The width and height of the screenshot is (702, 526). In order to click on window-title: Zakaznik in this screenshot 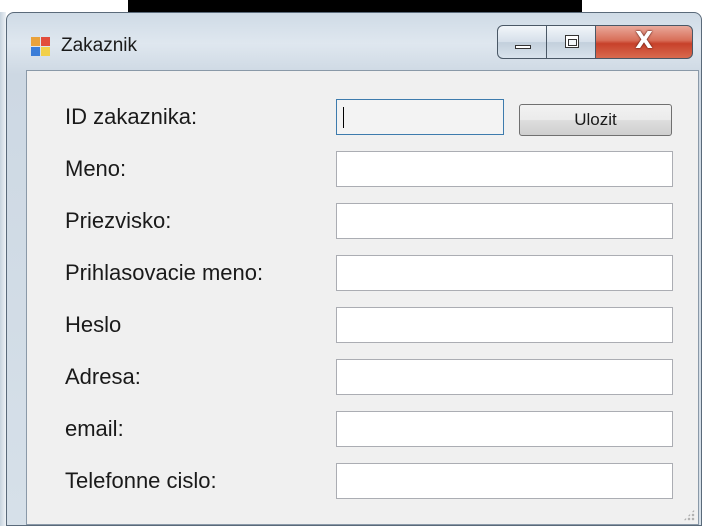, I will do `click(99, 45)`.